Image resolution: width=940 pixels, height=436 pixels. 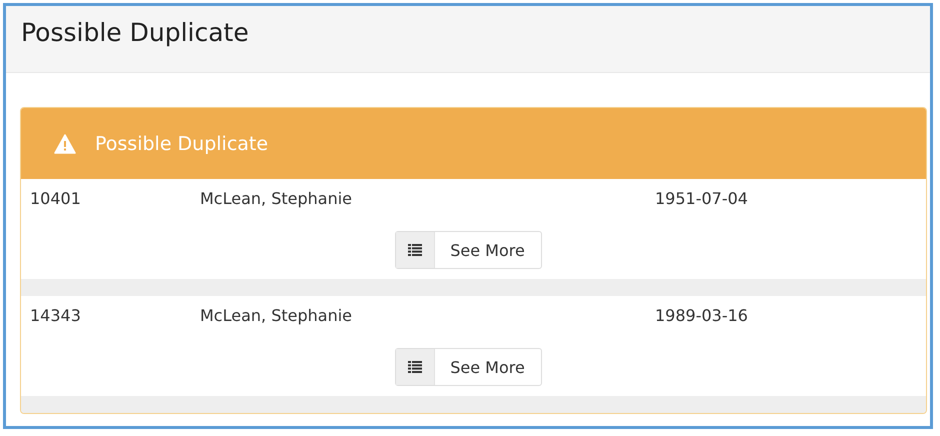 I want to click on panel-title: Possible Duplicate, so click(x=181, y=143).